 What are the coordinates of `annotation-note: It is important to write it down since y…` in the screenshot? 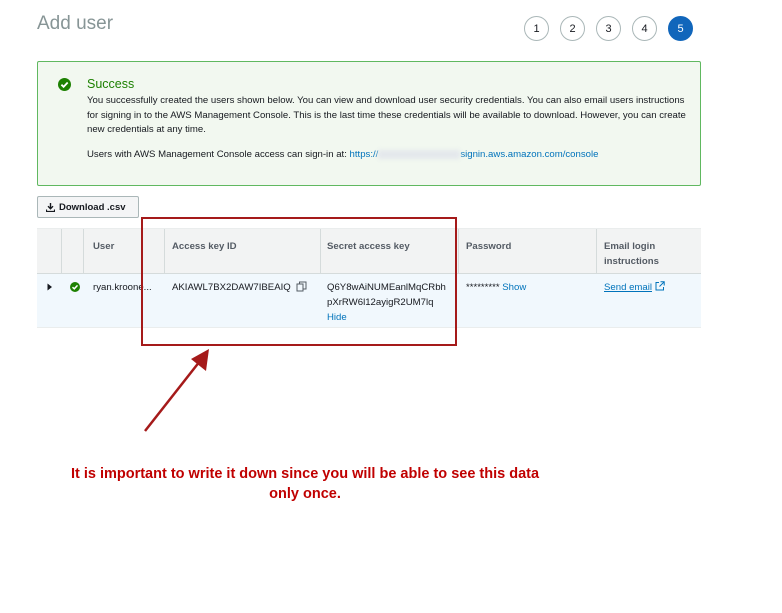 It's located at (305, 484).